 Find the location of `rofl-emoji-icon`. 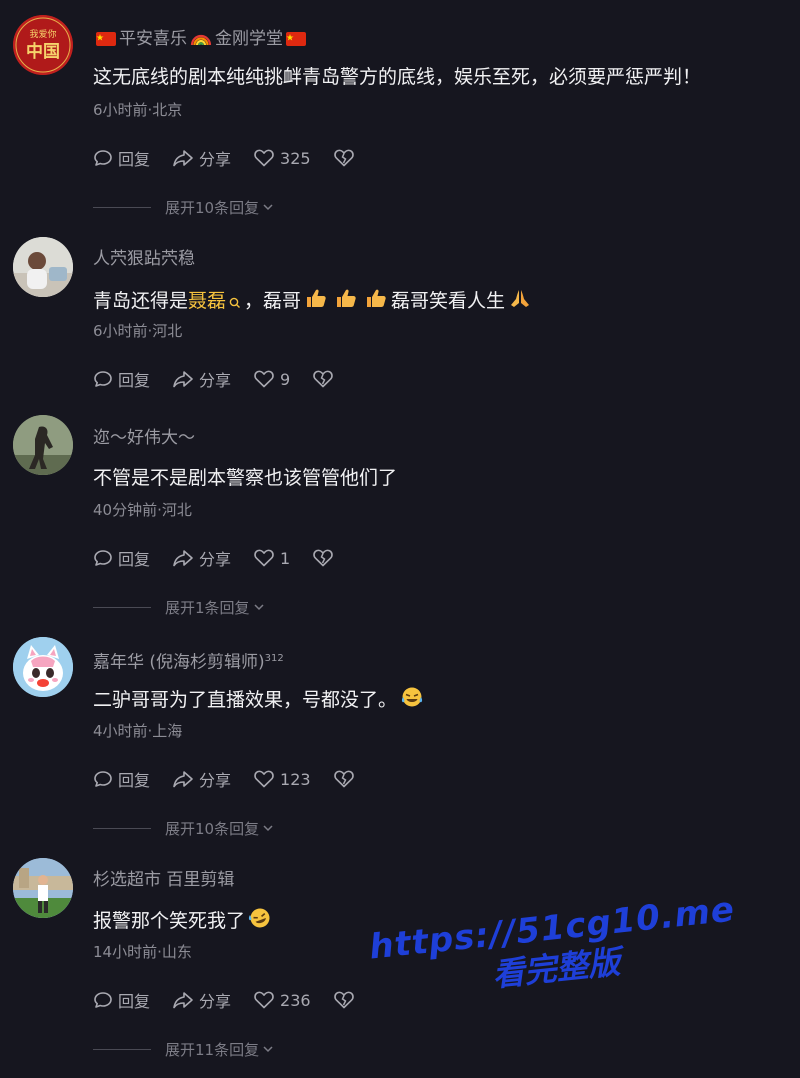

rofl-emoji-icon is located at coordinates (260, 921).